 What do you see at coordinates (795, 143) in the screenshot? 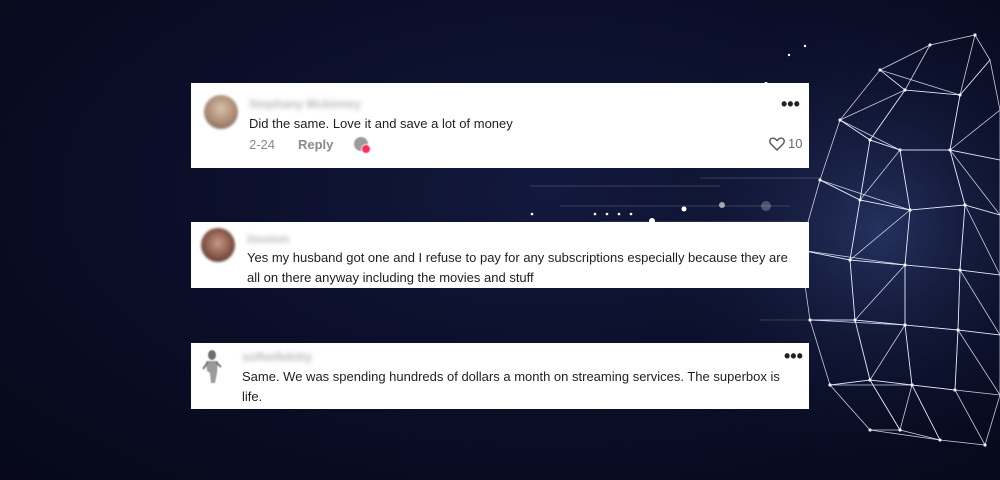
I see `like-count: 10` at bounding box center [795, 143].